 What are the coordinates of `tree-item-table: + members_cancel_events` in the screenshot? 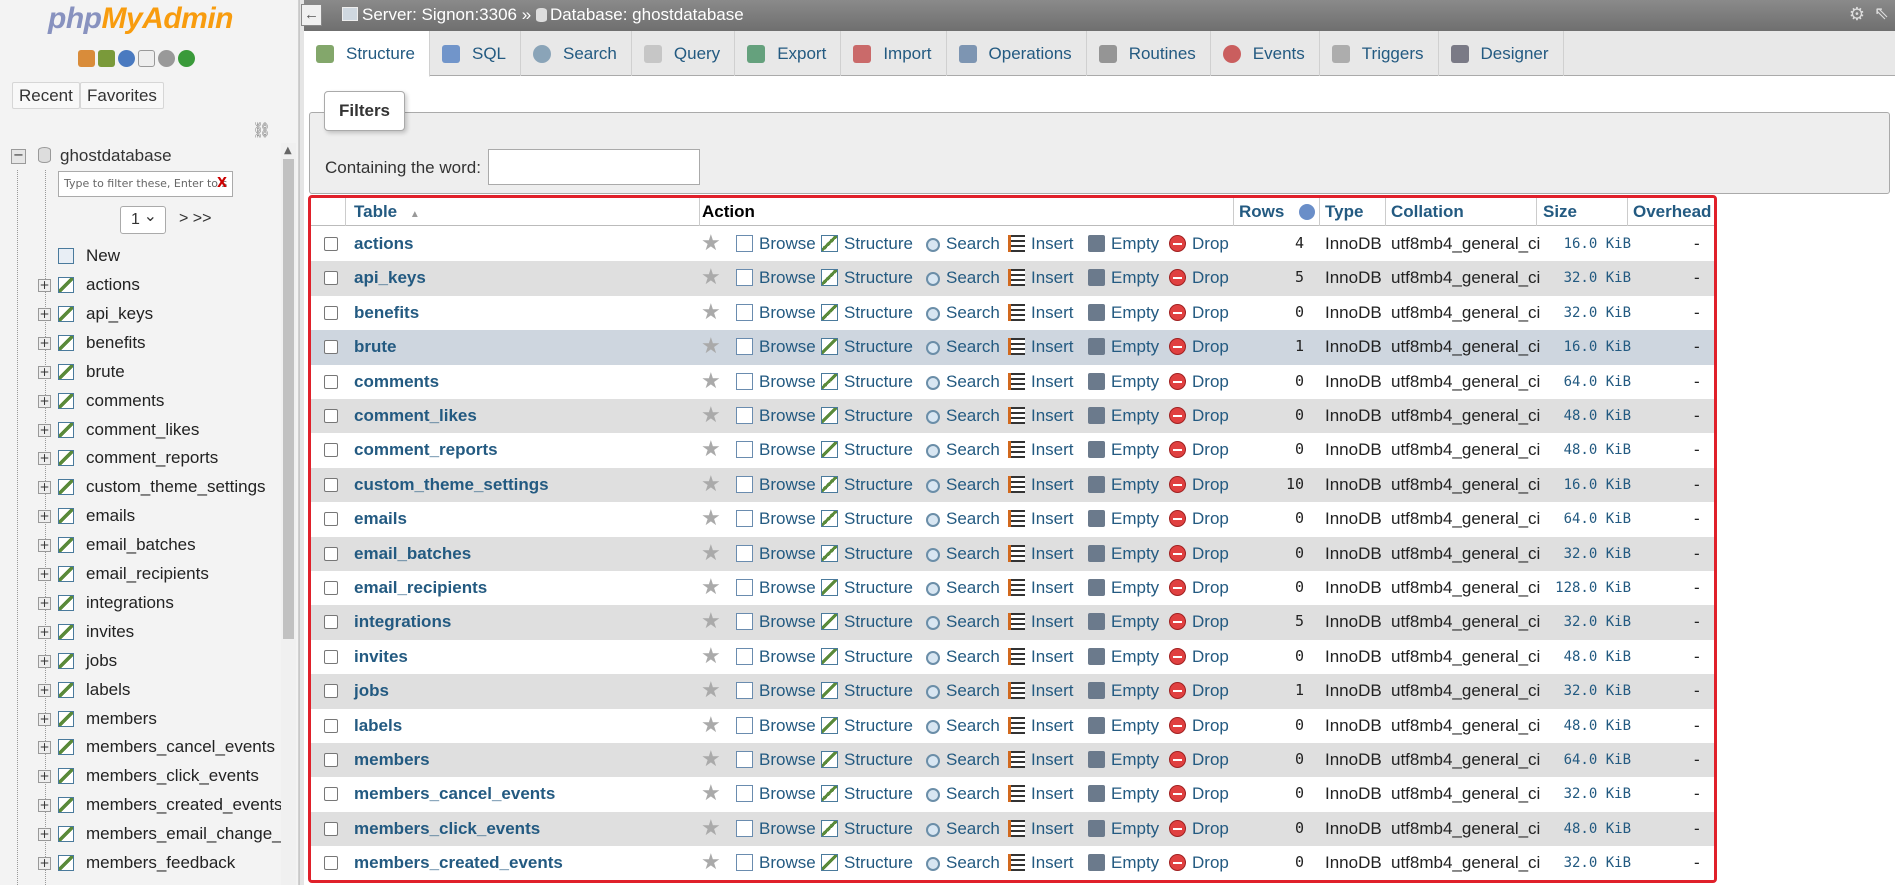 It's located at (160, 748).